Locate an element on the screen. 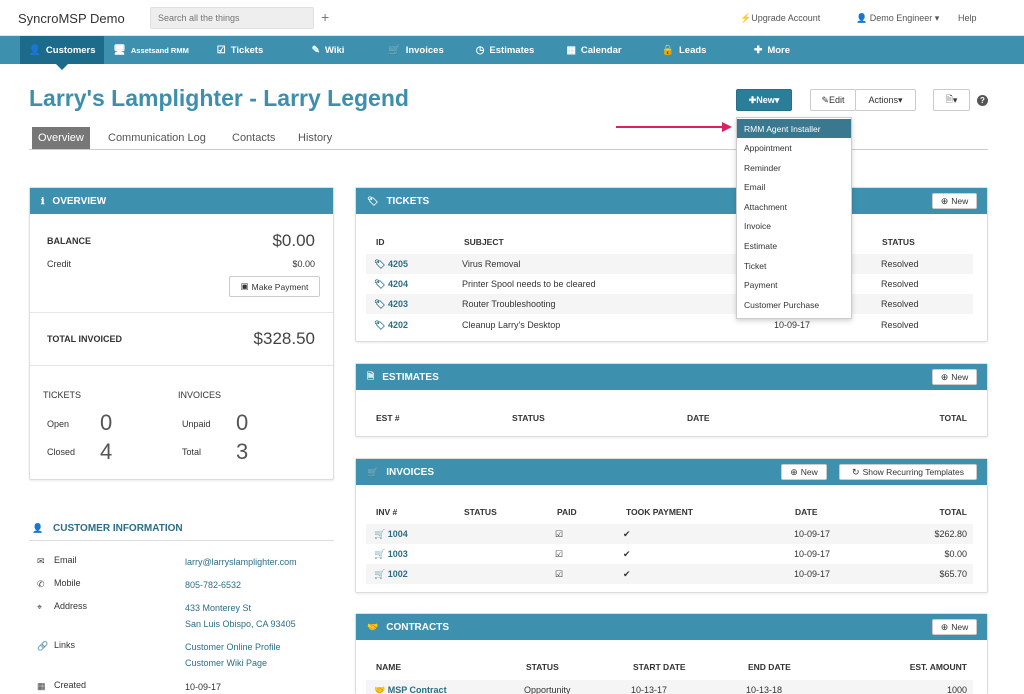  balance-label: BALANCE is located at coordinates (69, 241).